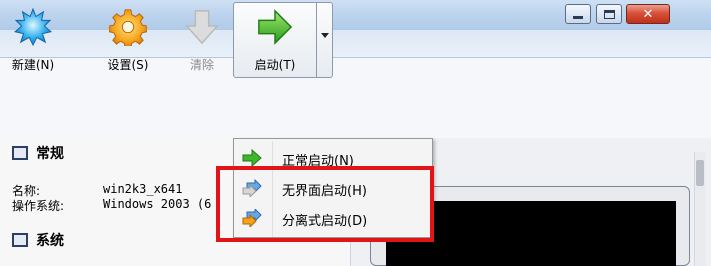  I want to click on system-section-heading: 系统, so click(38, 240).